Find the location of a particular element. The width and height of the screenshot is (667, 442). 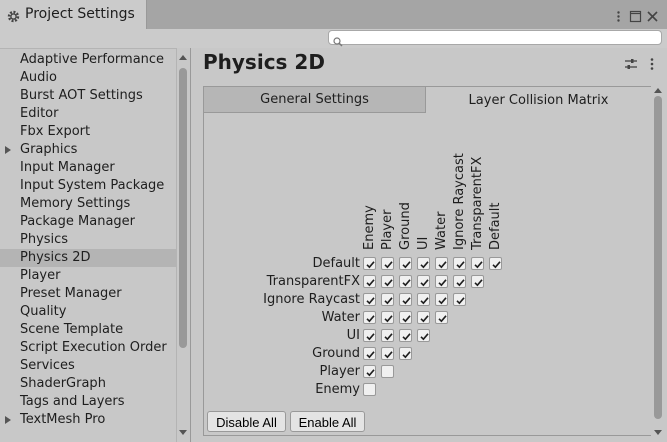

sidebar-item-label: Physics is located at coordinates (44, 239).